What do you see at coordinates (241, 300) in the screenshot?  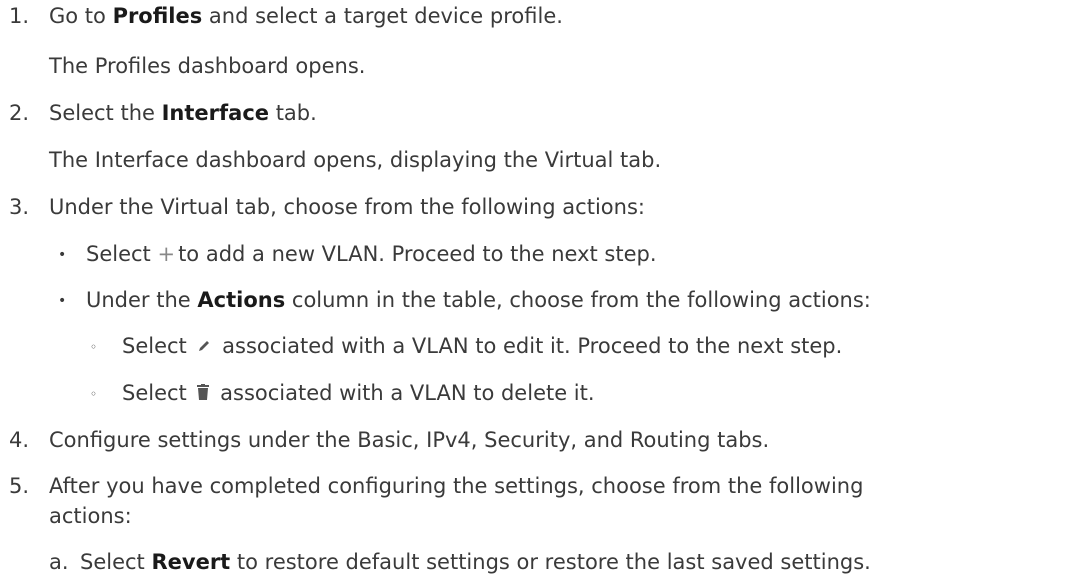 I see `ui-term-actions: Actions` at bounding box center [241, 300].